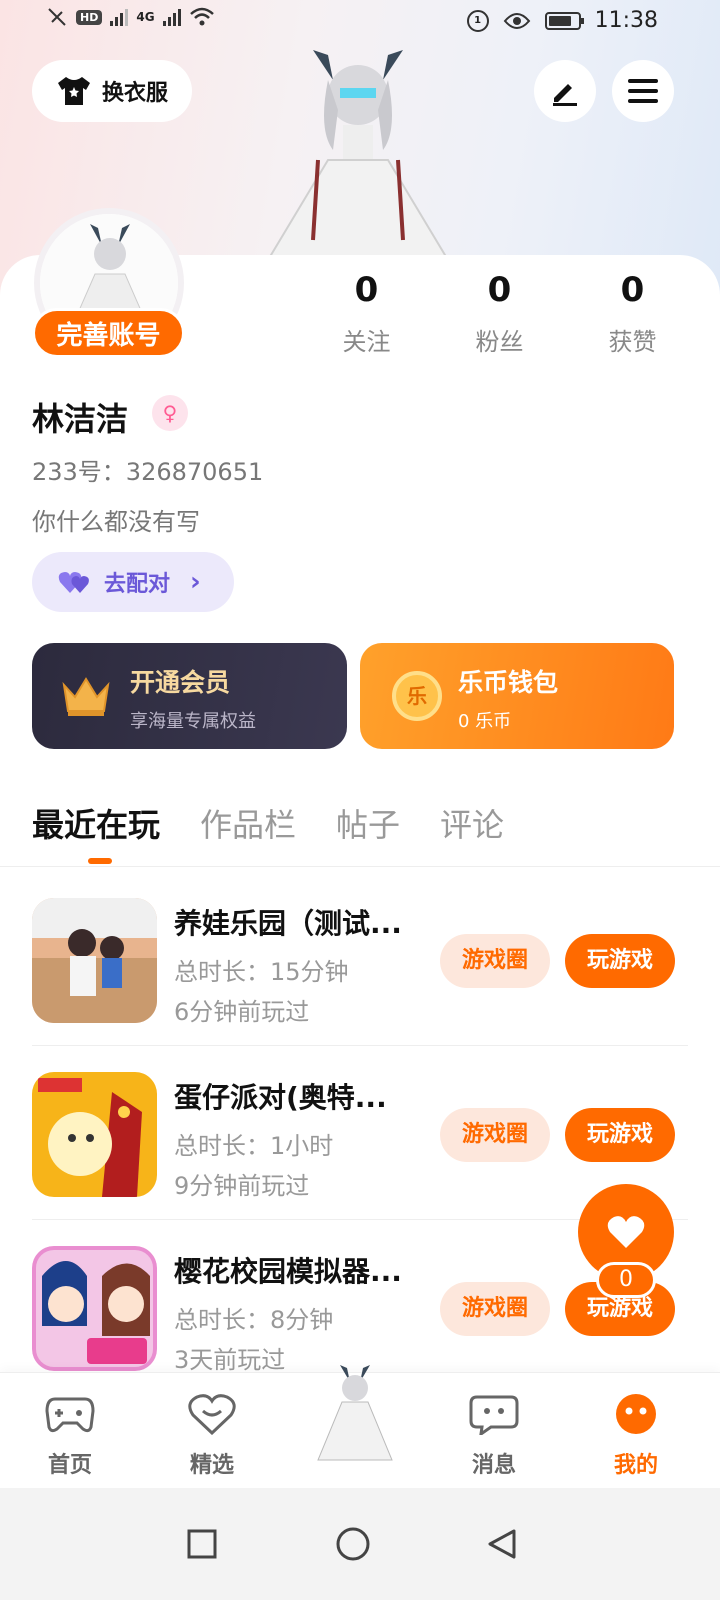 This screenshot has height=1600, width=720. I want to click on eye-comfort-icon, so click(516, 20).